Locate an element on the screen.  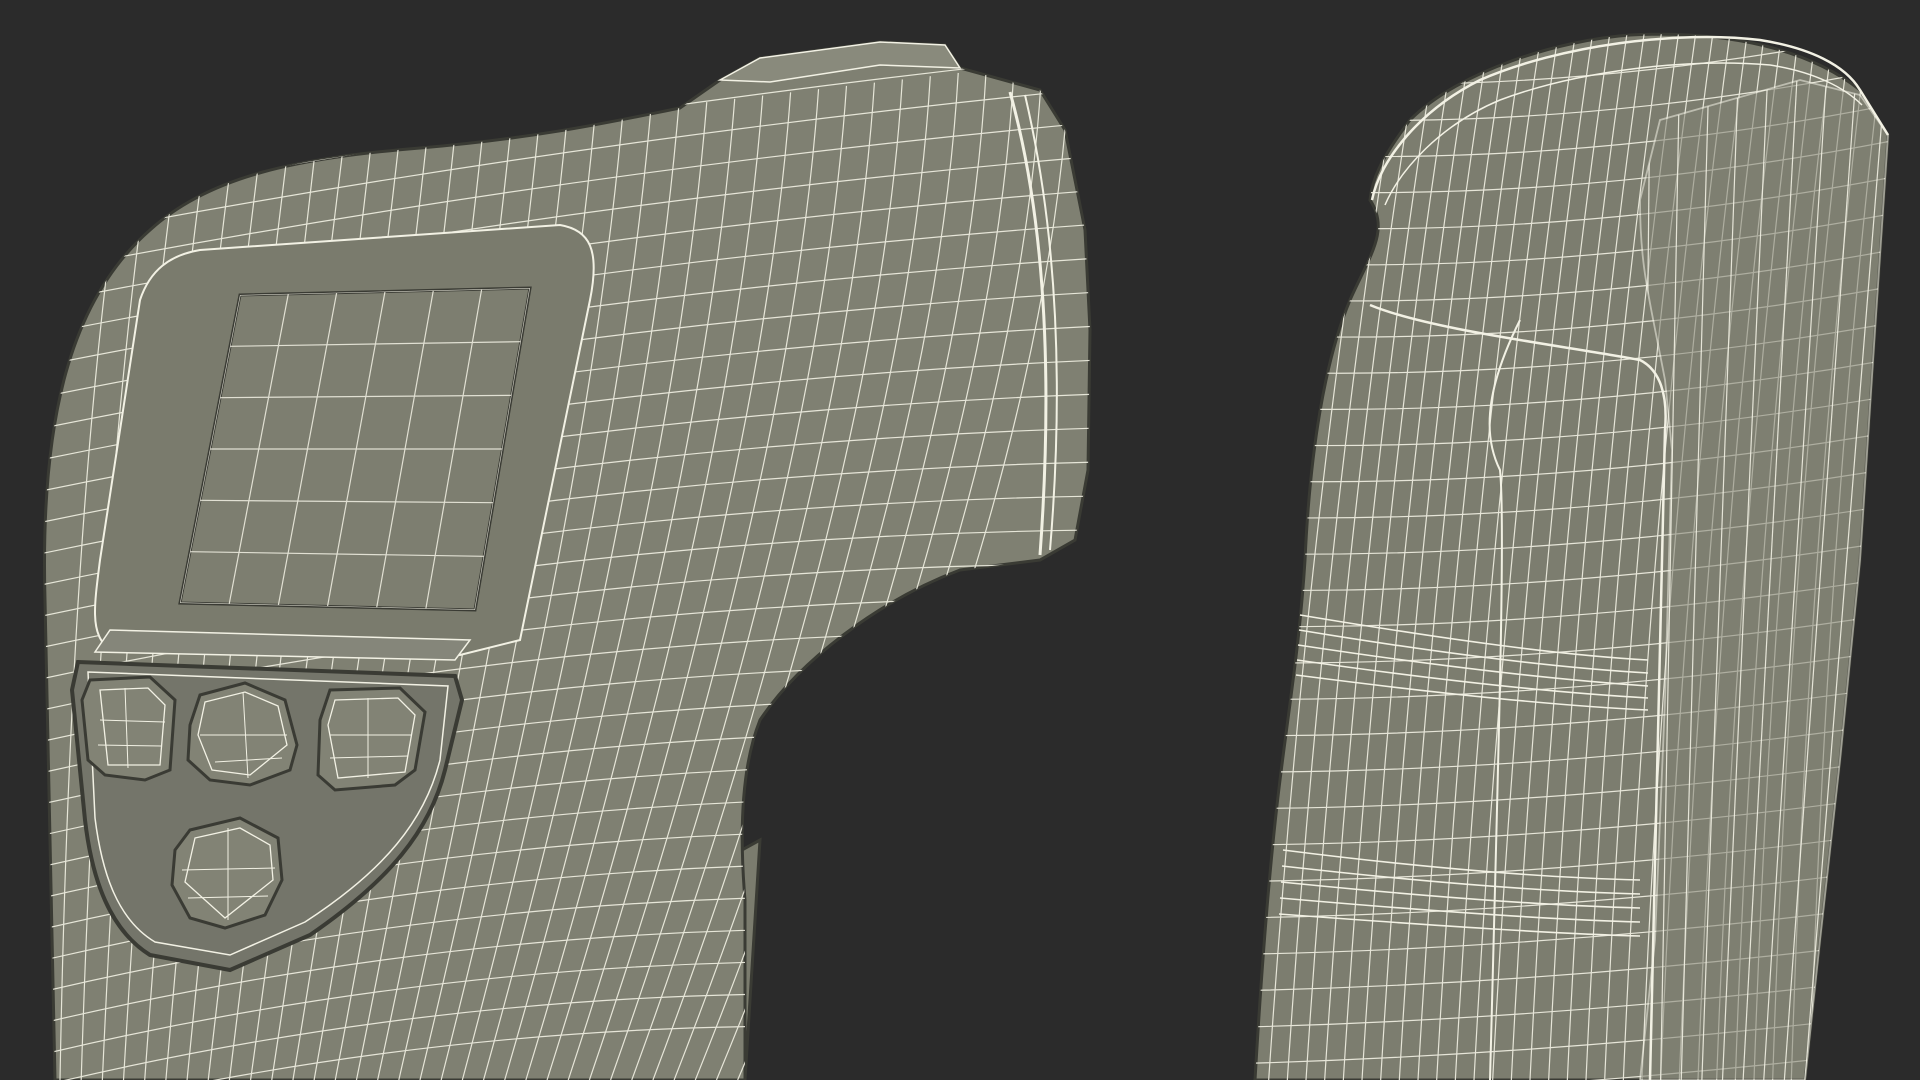
button-bottom is located at coordinates (227, 873).